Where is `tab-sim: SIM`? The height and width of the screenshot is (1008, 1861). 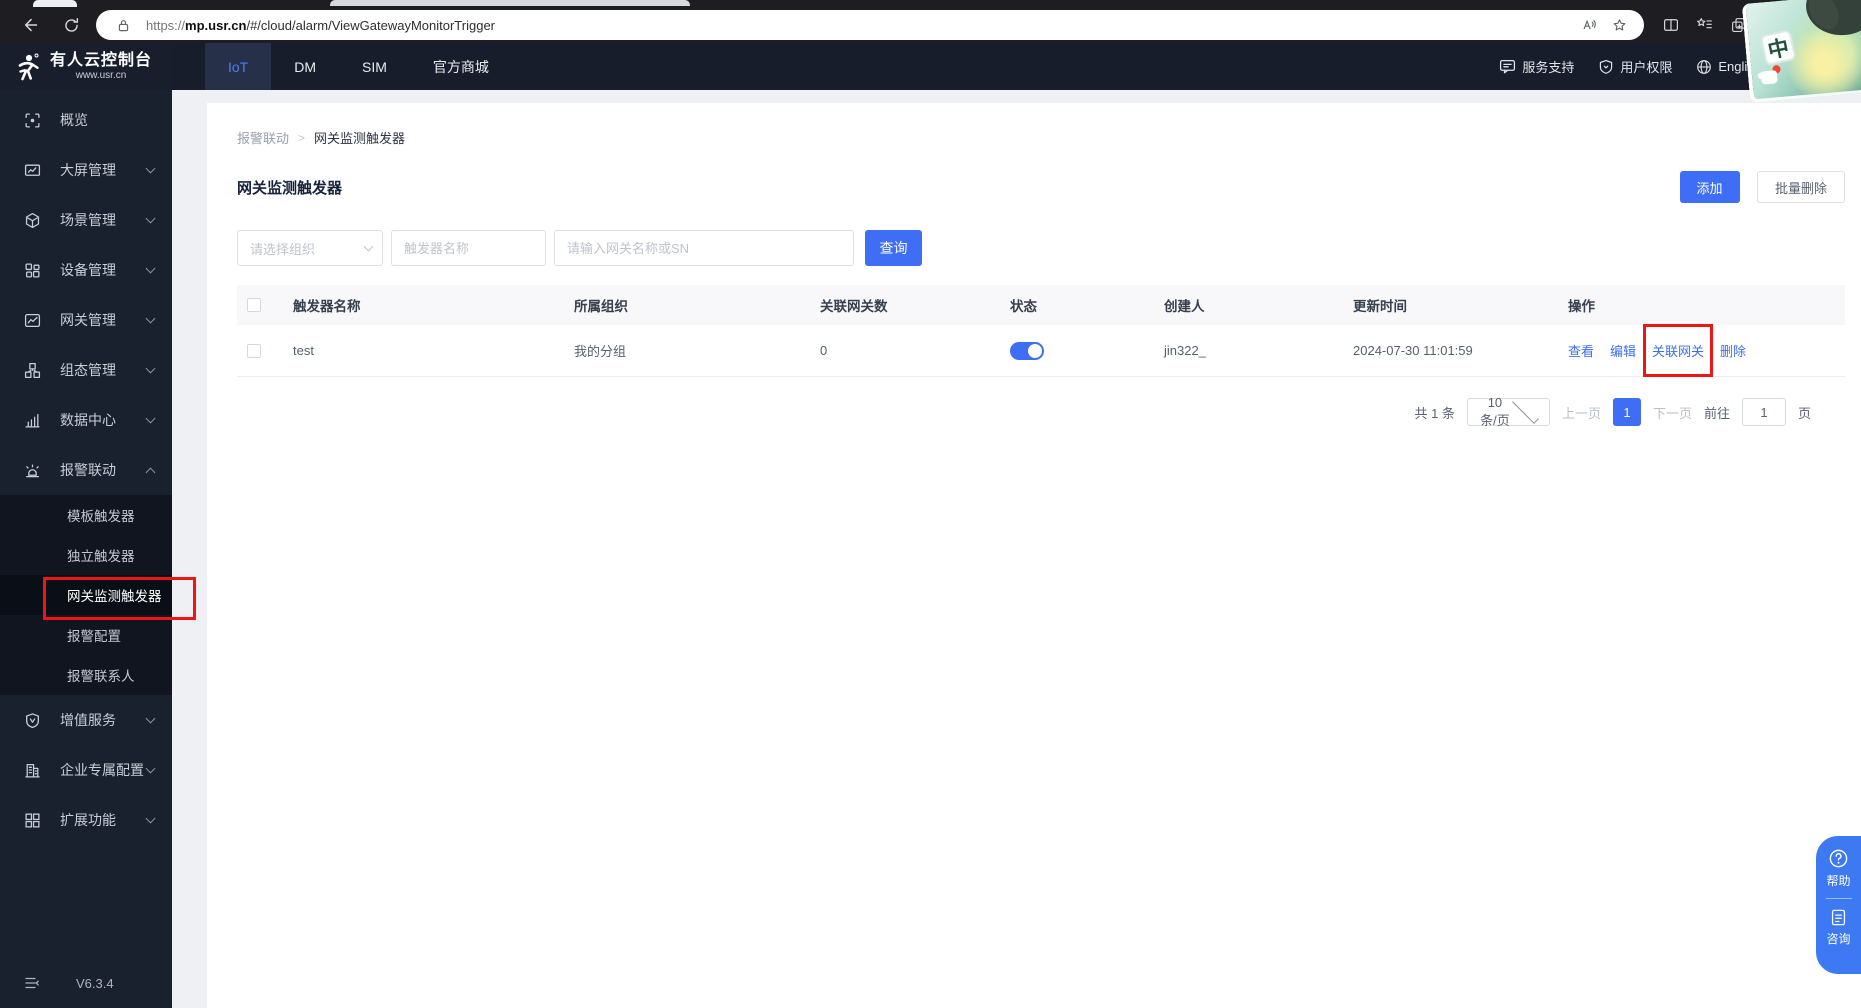
tab-sim: SIM is located at coordinates (374, 66).